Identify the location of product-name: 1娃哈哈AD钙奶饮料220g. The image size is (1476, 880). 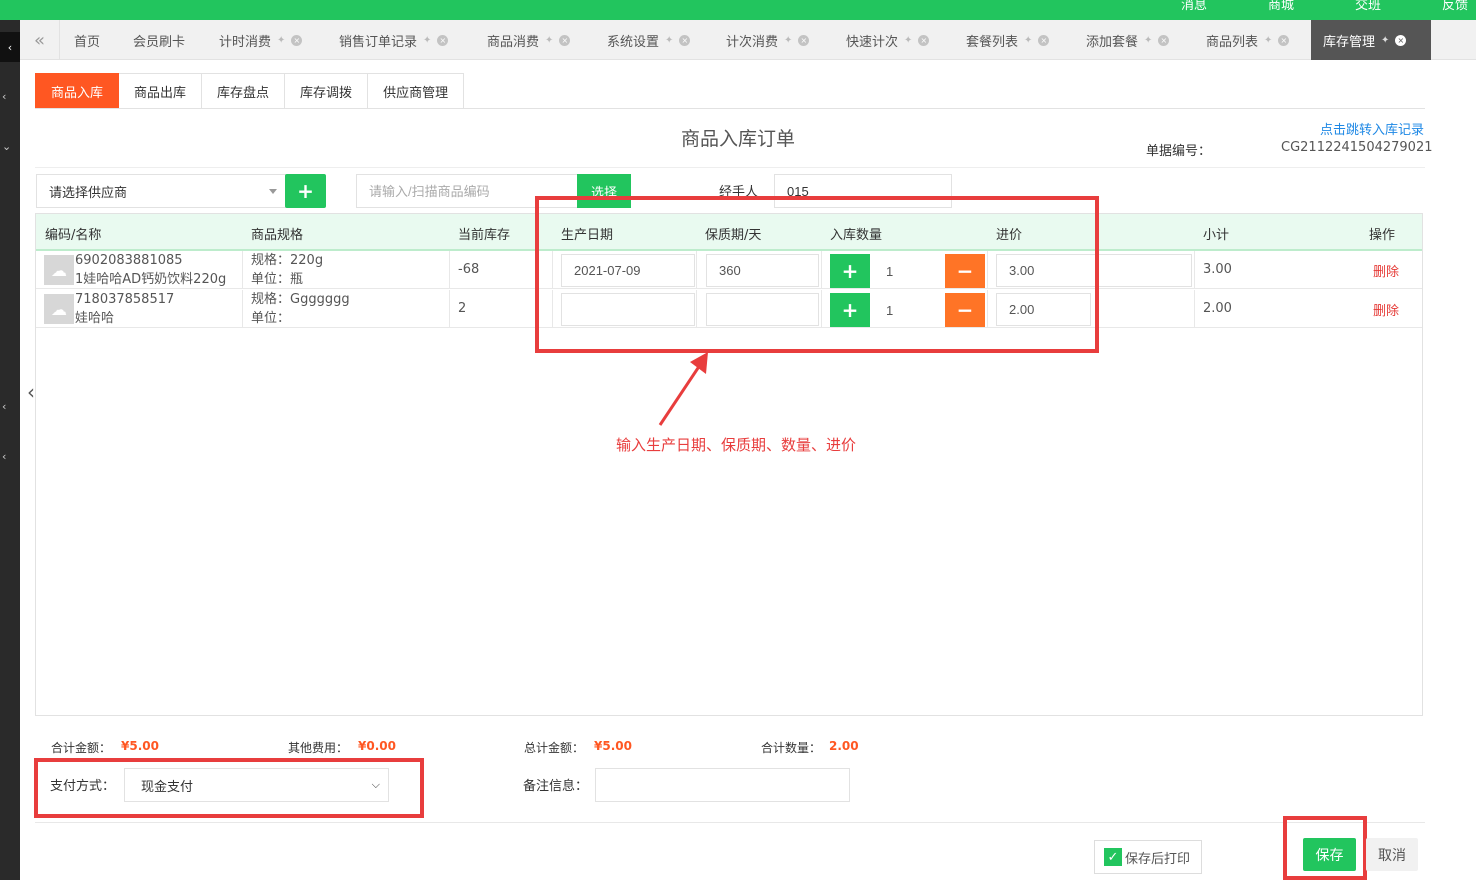
(151, 279).